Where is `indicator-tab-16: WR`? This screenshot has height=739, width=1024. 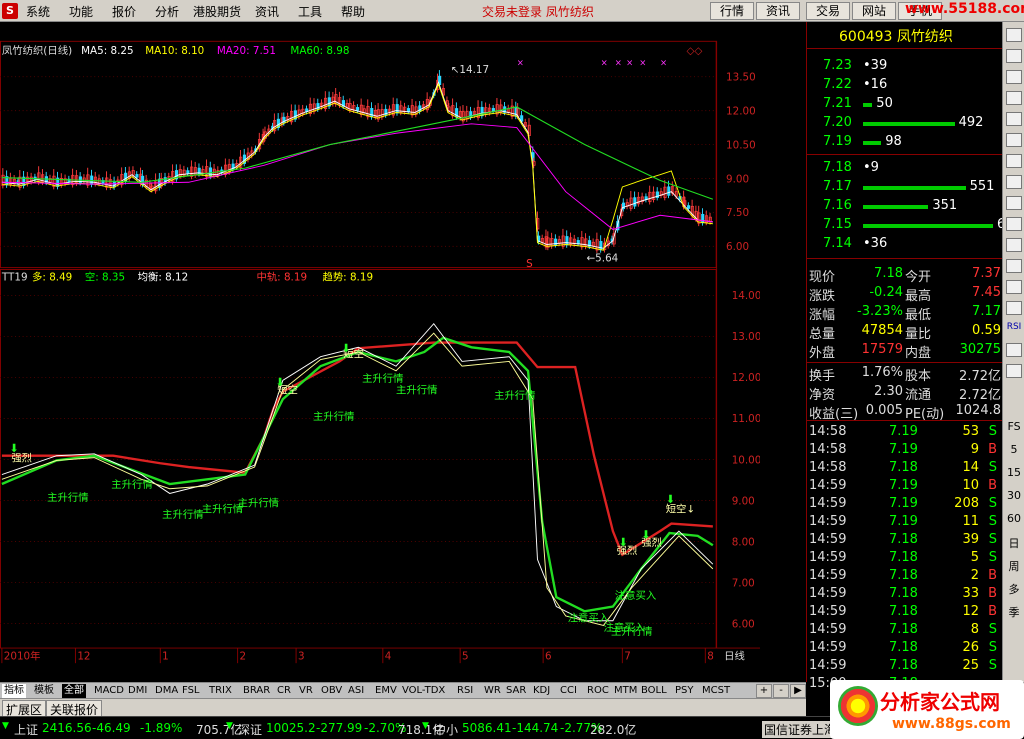
indicator-tab-16: WR is located at coordinates (492, 691).